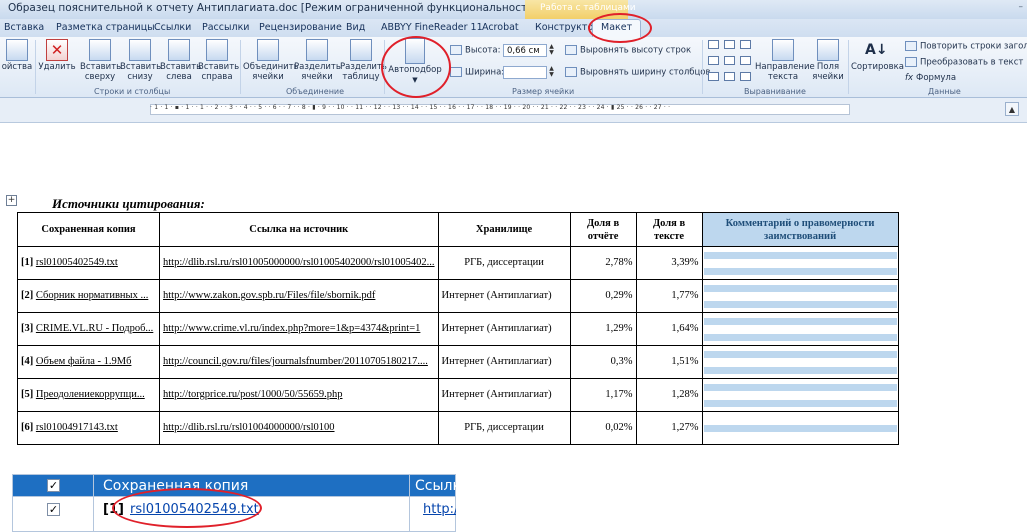  I want to click on share-report-cell: 0,3%, so click(603, 362).